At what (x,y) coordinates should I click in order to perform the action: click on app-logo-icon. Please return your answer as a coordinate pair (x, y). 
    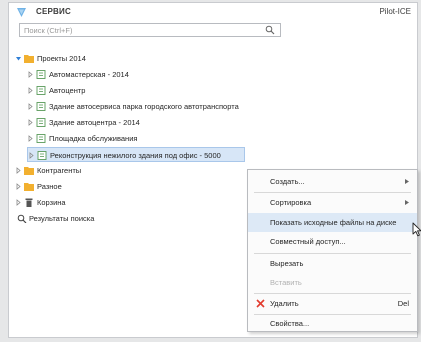
    Looking at the image, I should click on (21, 12).